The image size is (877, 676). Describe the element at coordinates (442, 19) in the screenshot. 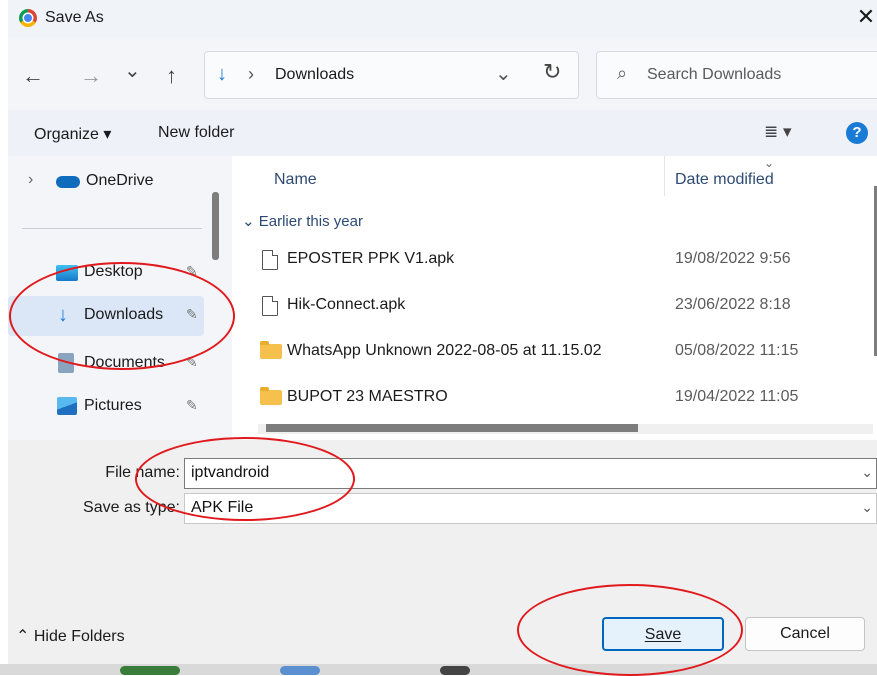

I see `title-bar: Save As ✕` at that location.